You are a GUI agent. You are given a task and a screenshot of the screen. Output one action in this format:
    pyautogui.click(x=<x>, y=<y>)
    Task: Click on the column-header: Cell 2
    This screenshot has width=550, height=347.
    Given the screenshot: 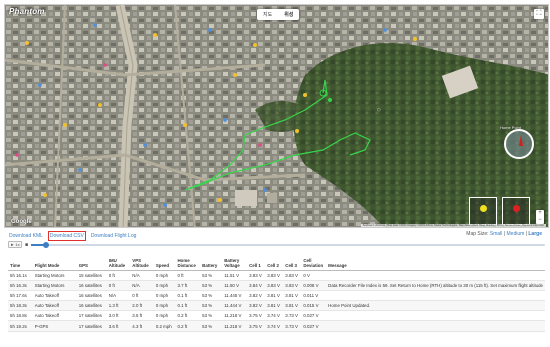 What is the action you would take?
    pyautogui.click(x=274, y=261)
    